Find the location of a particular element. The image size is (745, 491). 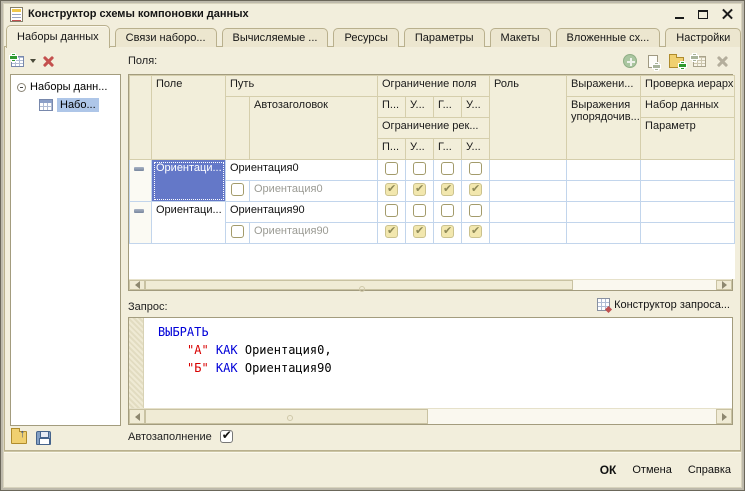

autofill-checkbox is located at coordinates (226, 435).